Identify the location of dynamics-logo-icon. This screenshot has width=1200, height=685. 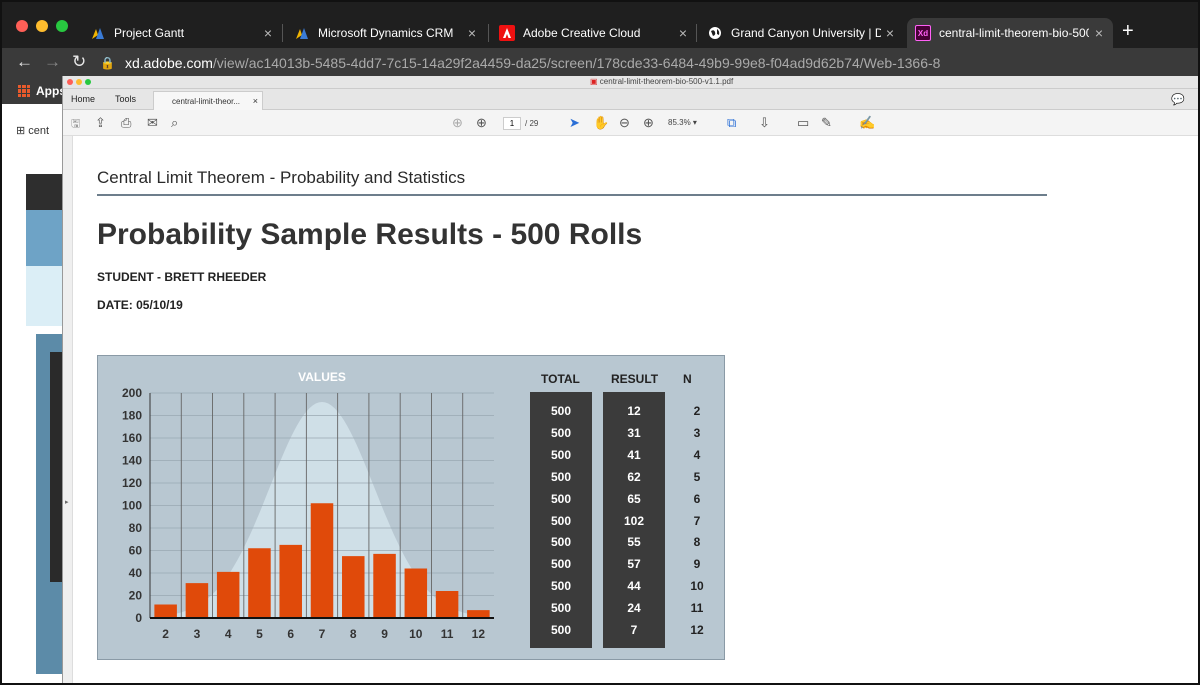
(302, 33).